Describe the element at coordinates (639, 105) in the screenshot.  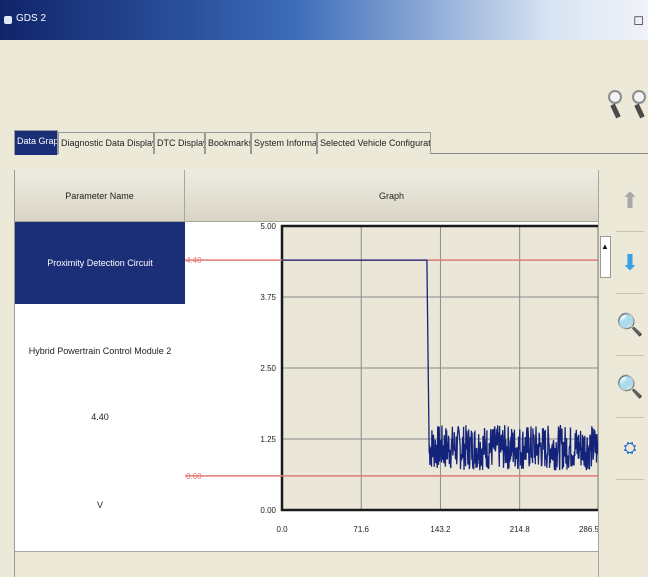
I see `search-secondary-icon` at that location.